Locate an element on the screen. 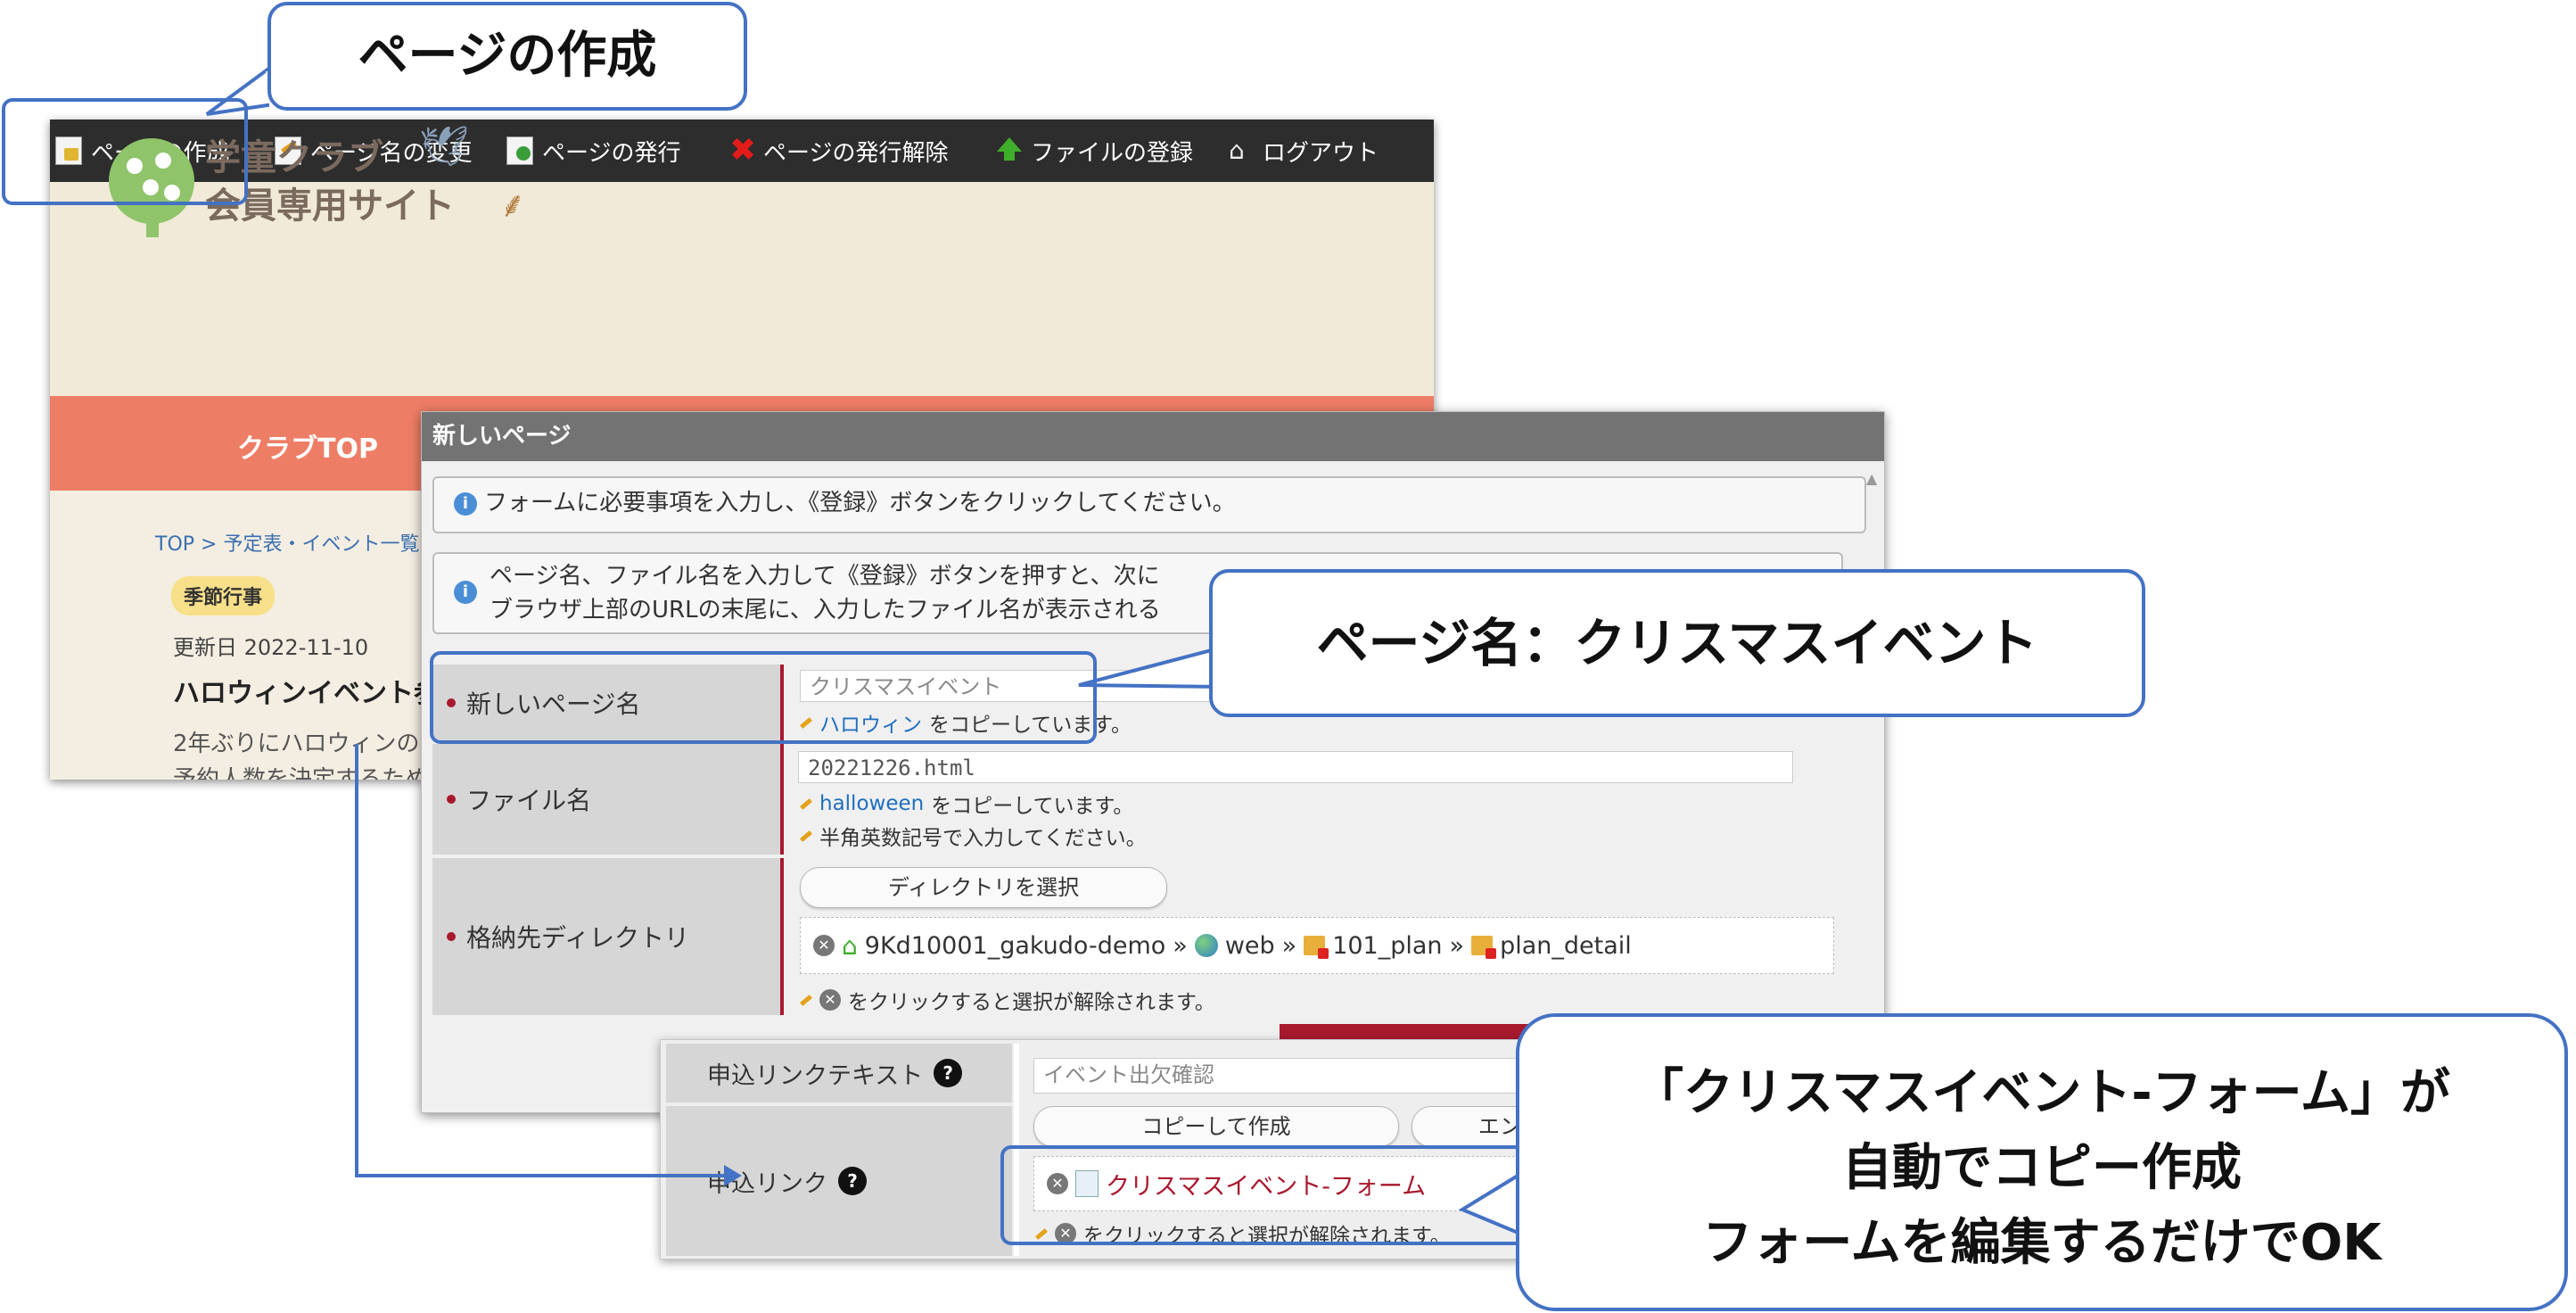 The height and width of the screenshot is (1313, 2576). highlight-linked-form is located at coordinates (1267, 1195).